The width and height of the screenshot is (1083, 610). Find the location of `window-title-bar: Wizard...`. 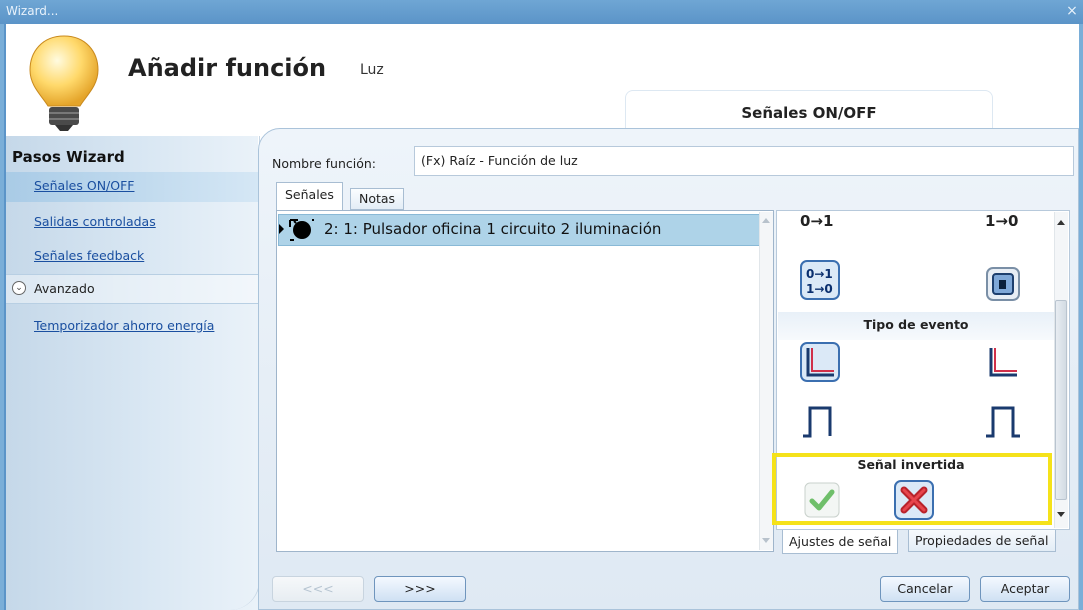

window-title-bar: Wizard... is located at coordinates (541, 12).